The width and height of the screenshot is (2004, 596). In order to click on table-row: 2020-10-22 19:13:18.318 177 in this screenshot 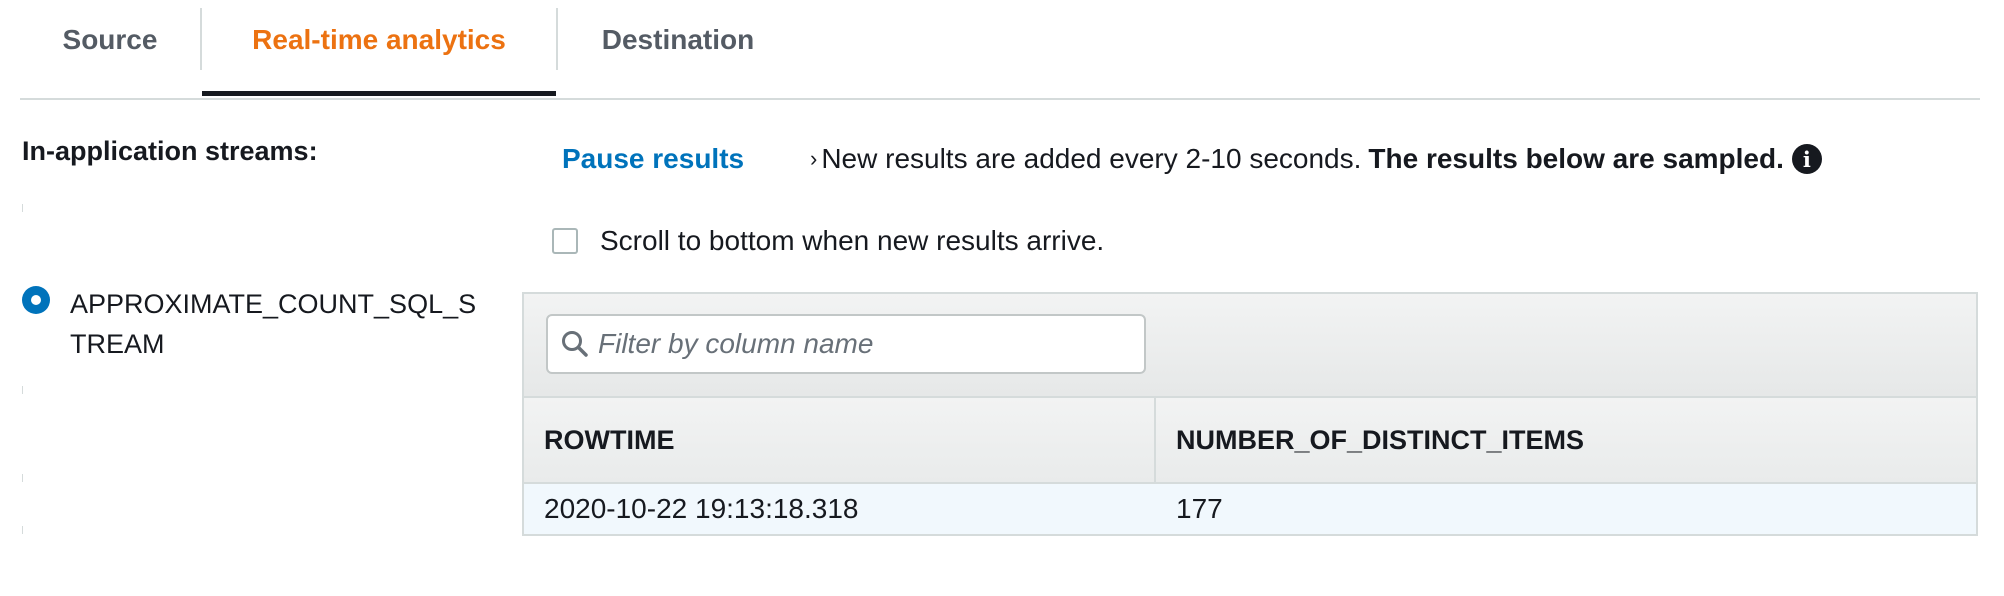, I will do `click(1250, 509)`.